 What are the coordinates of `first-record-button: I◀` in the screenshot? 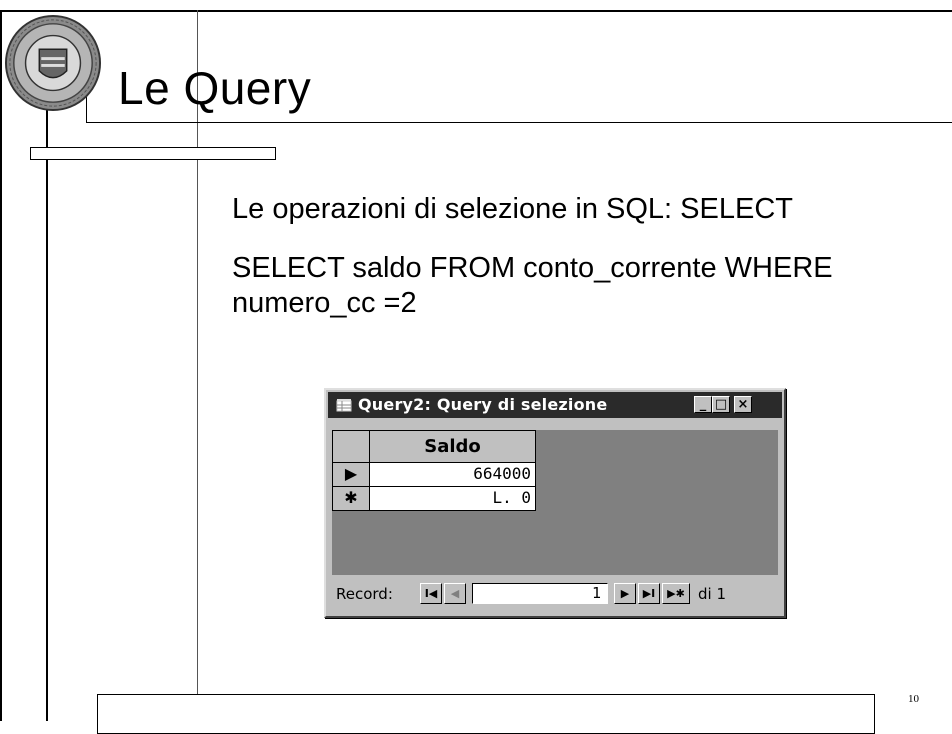 It's located at (431, 593).